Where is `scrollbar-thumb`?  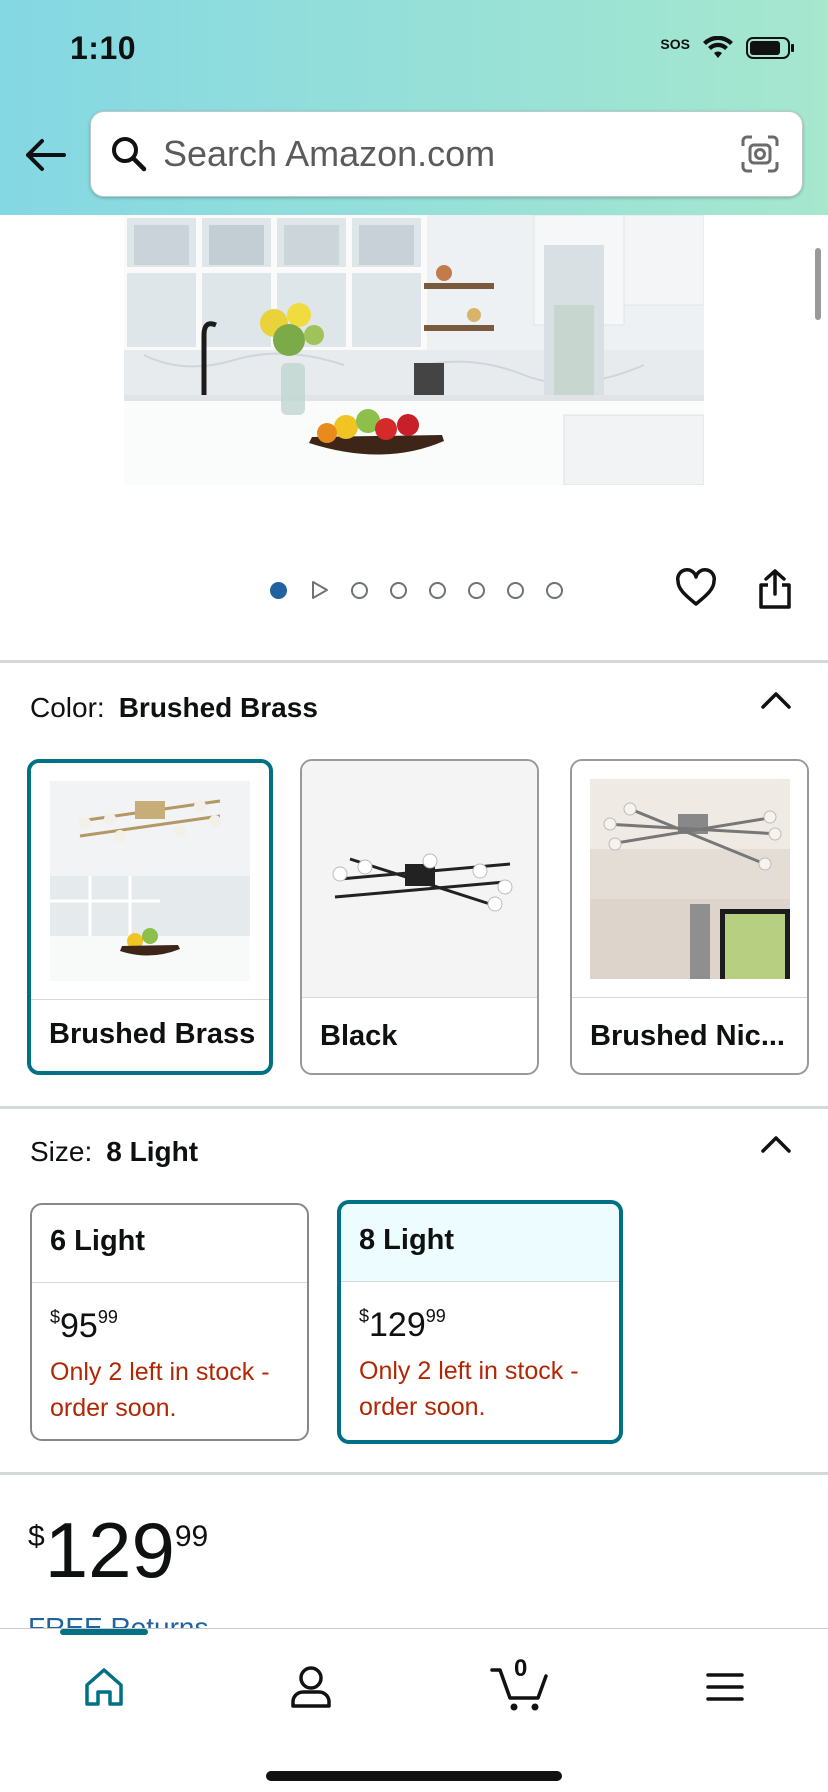
scrollbar-thumb is located at coordinates (818, 284).